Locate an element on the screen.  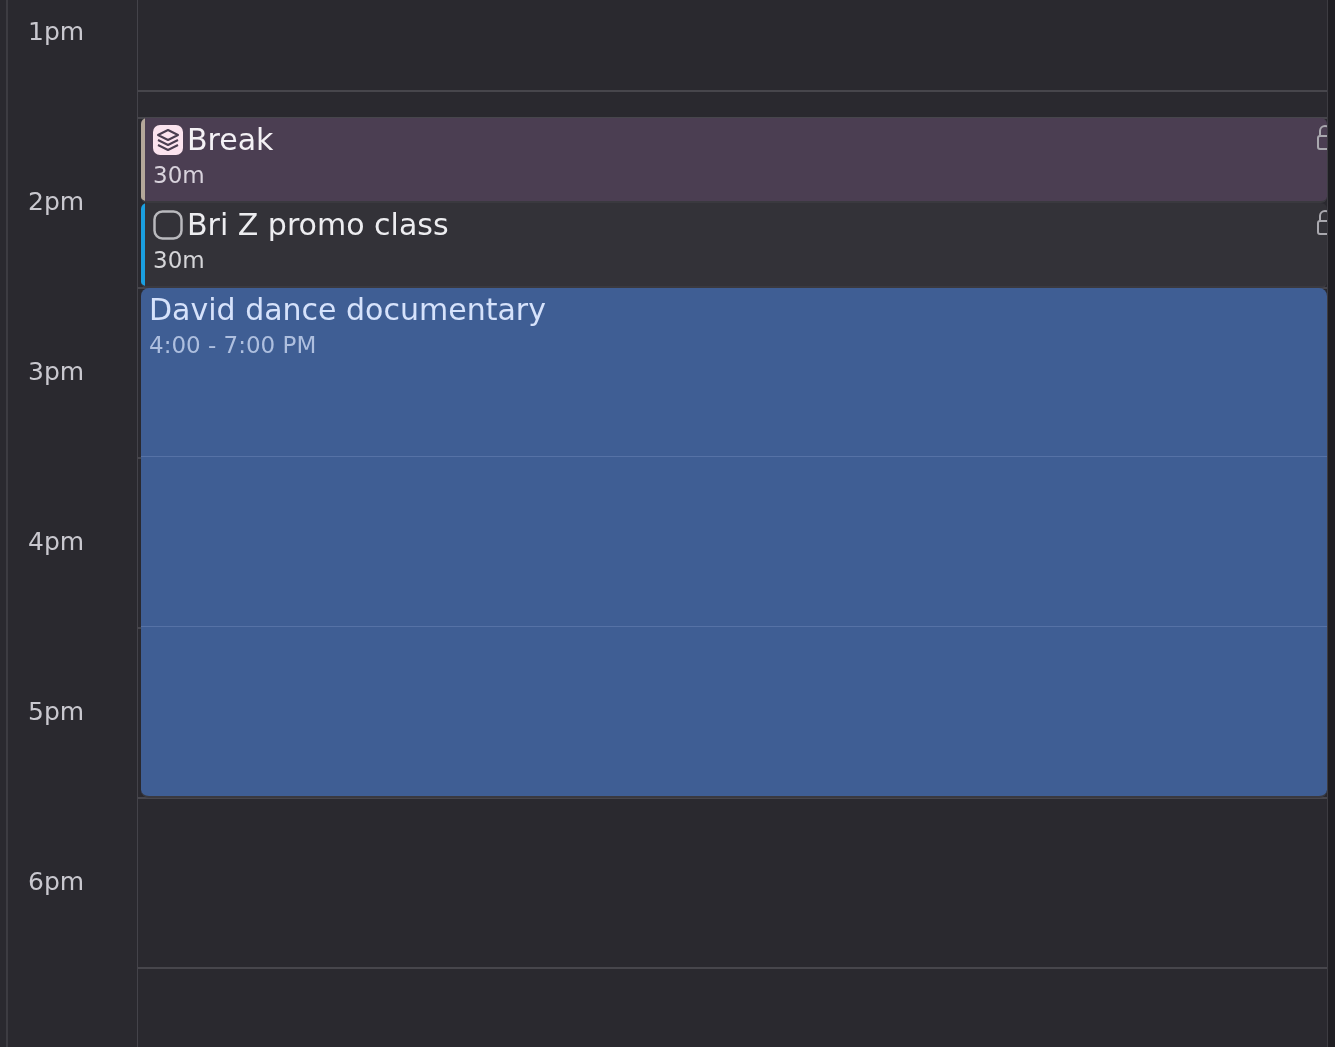
event-card: Break 30m is located at coordinates (734, 160).